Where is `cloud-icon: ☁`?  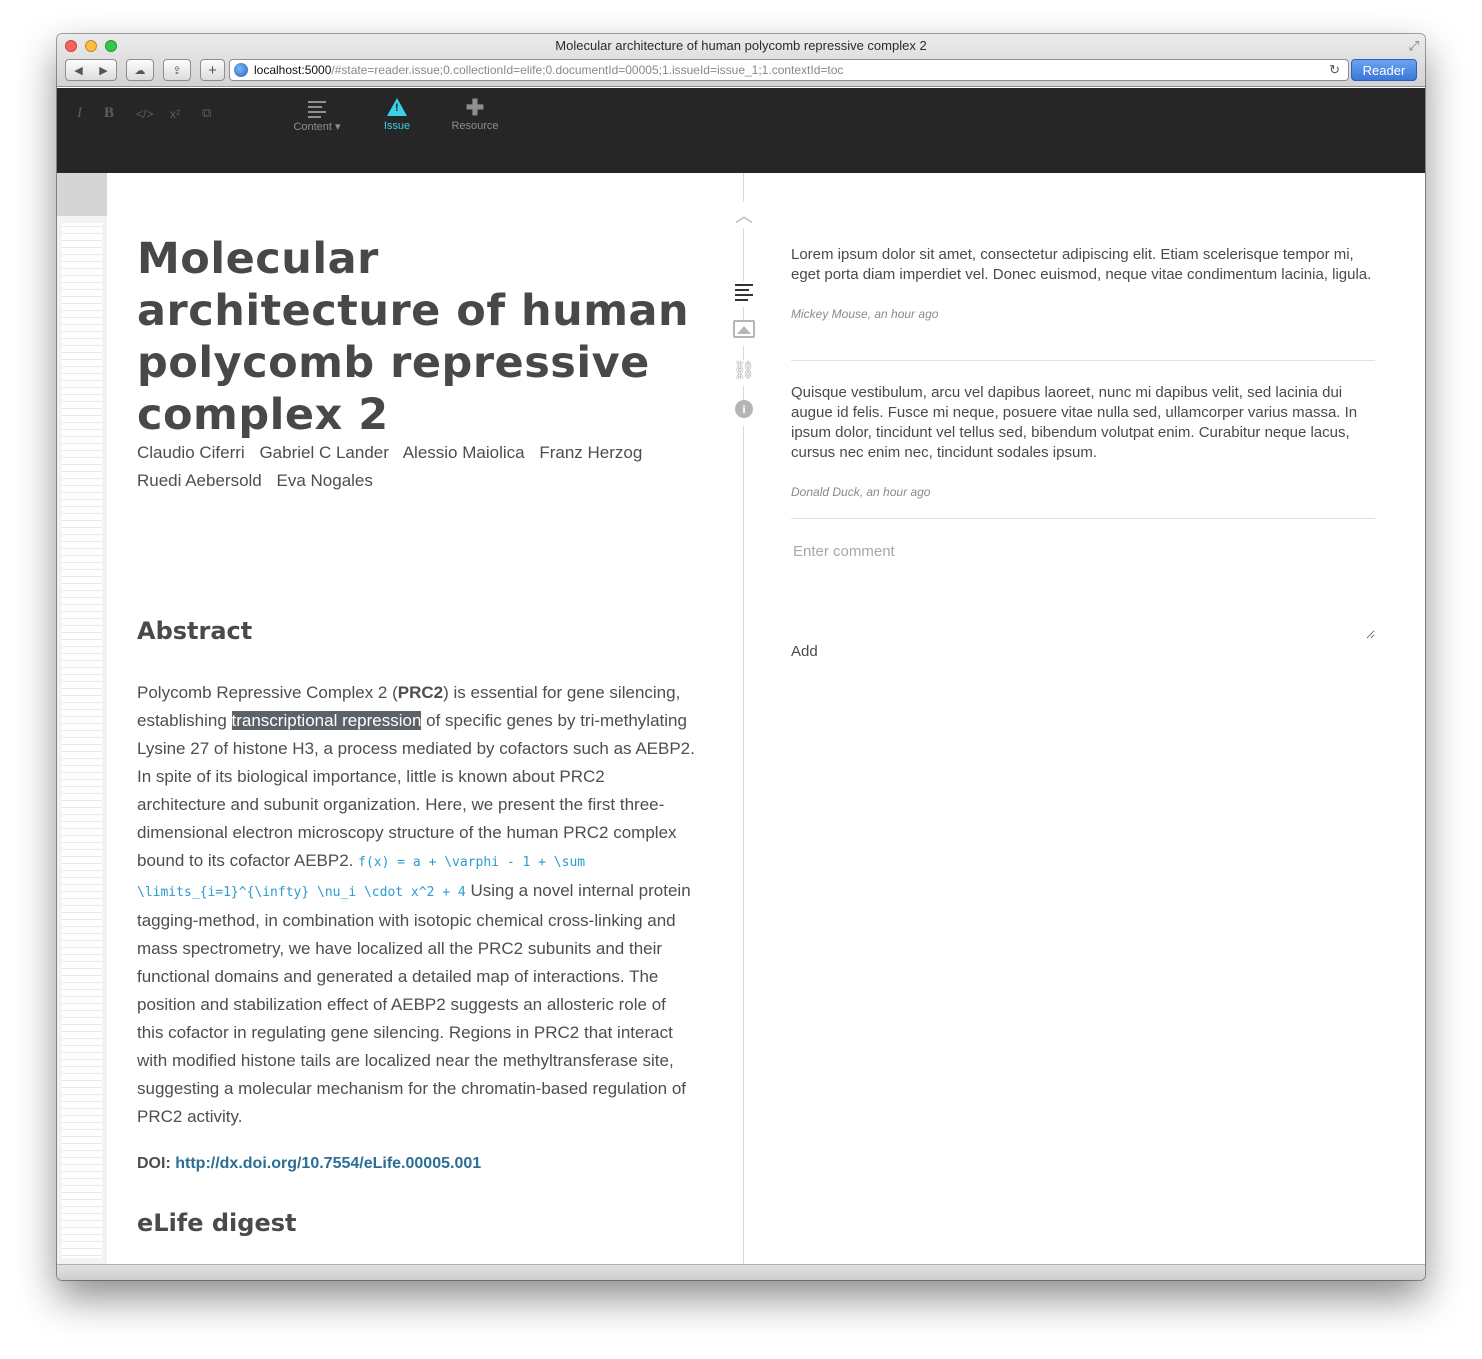
cloud-icon: ☁ is located at coordinates (140, 70).